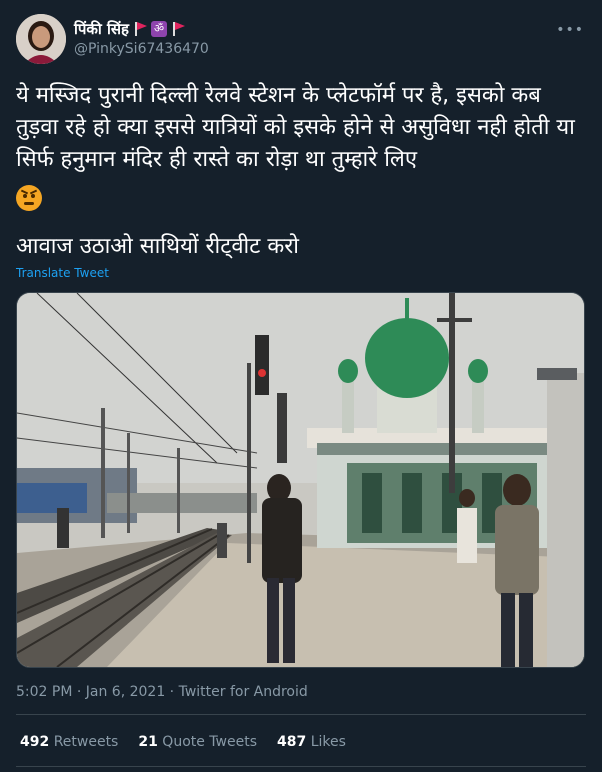 The image size is (602, 772). I want to click on quote-tweets-label: Quote Tweets, so click(210, 742).